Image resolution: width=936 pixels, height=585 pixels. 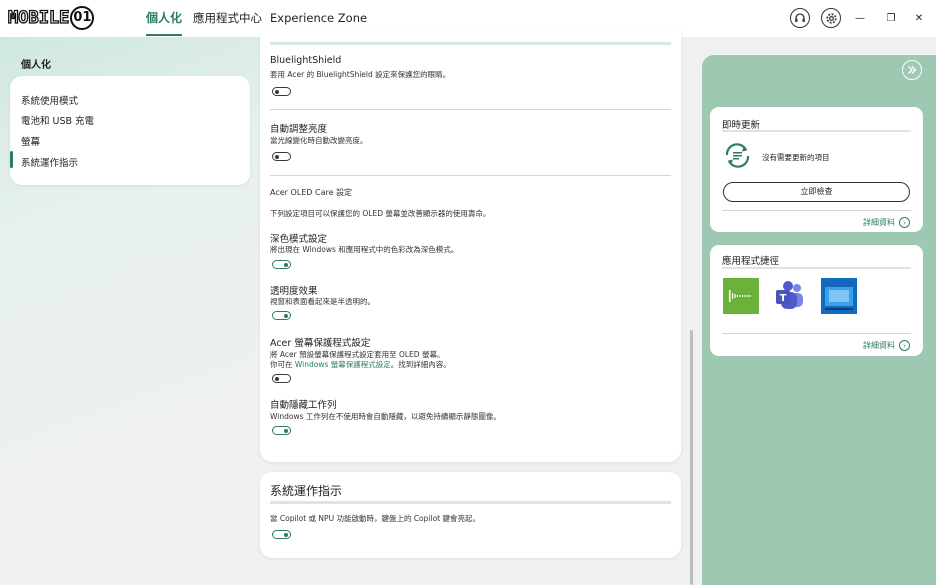 What do you see at coordinates (380, 213) in the screenshot?
I see `oled-section-intro: 下列設定項目可以保護您的 OLED 螢幕並改善顯示器的使用壽命。` at bounding box center [380, 213].